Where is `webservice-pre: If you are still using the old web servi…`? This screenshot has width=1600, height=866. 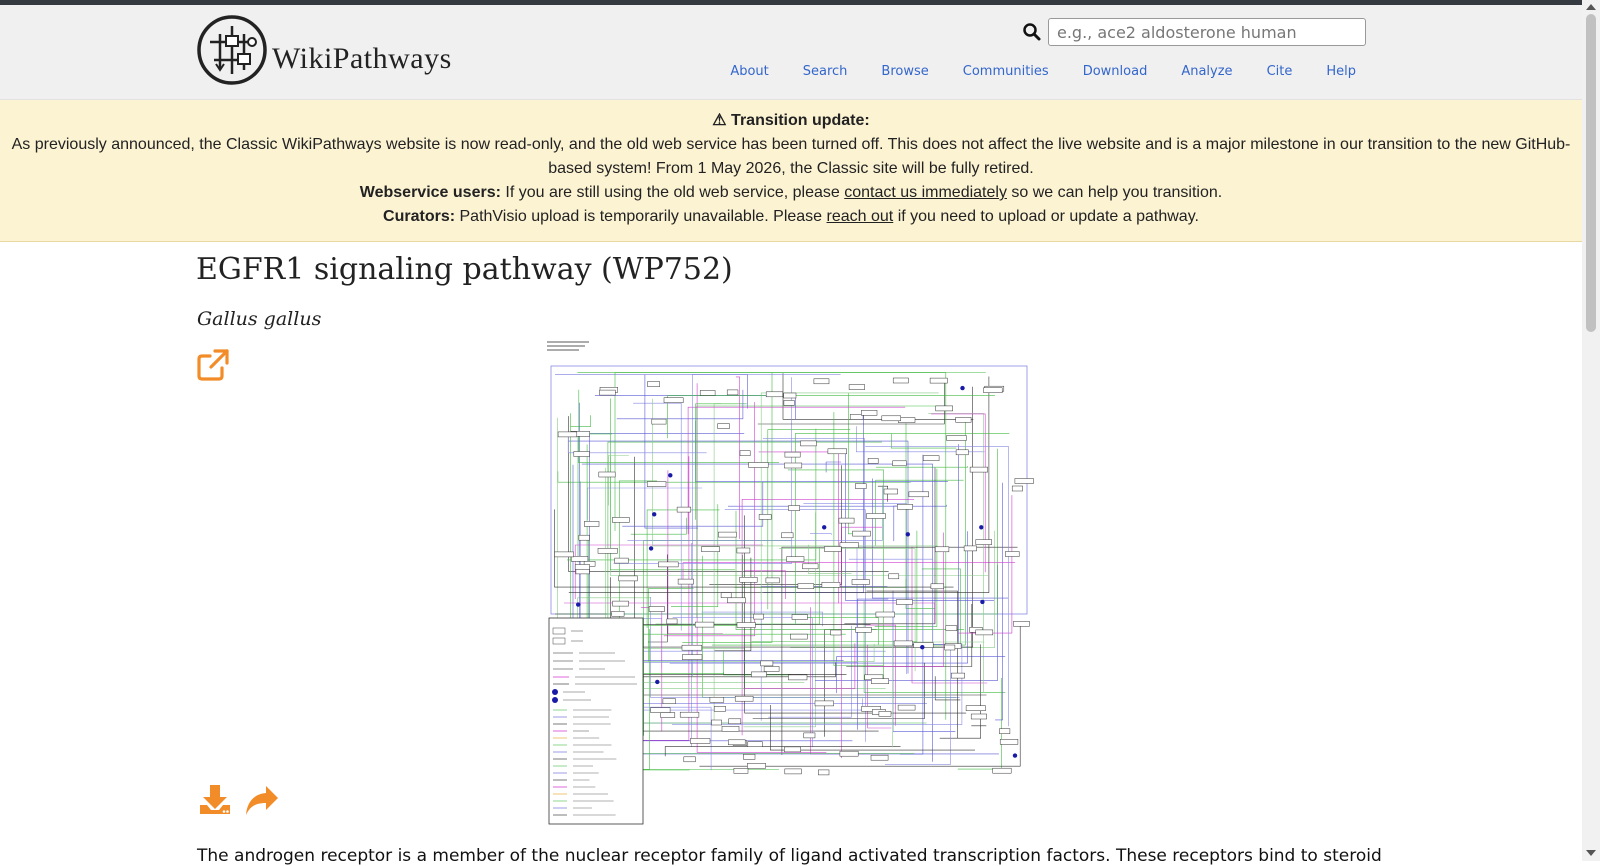
webservice-pre: If you are still using the old web servi… is located at coordinates (672, 192).